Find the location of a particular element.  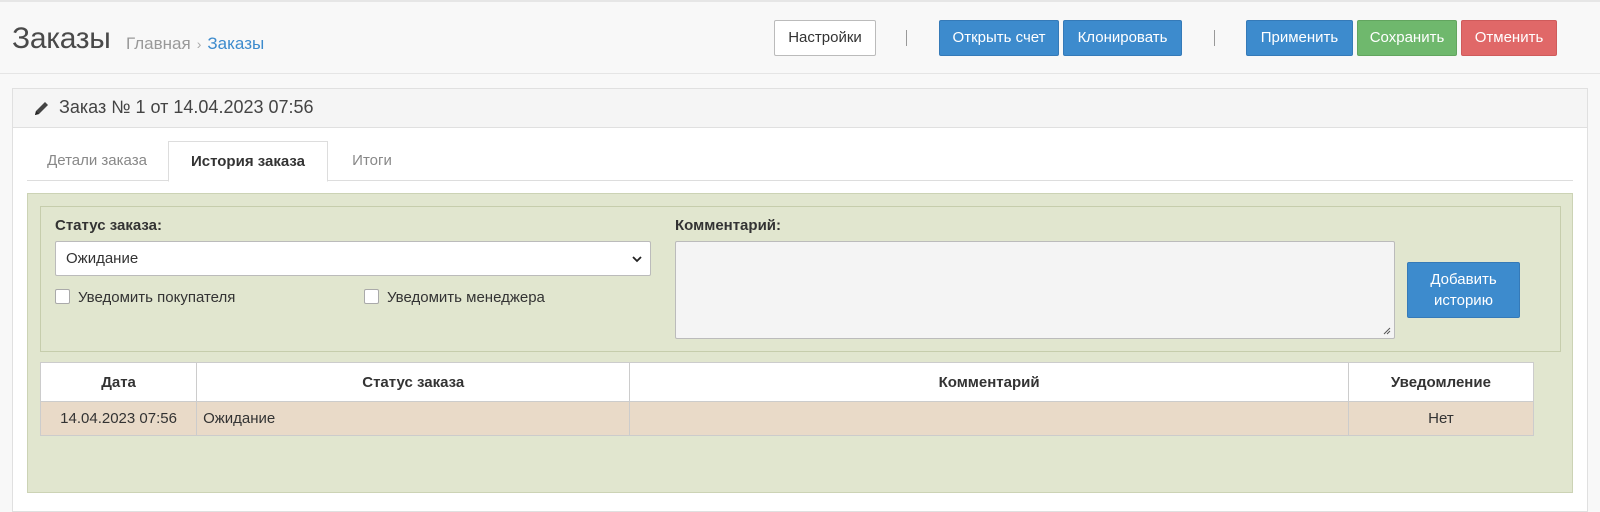

breadcrumb-current: Заказы is located at coordinates (235, 43).